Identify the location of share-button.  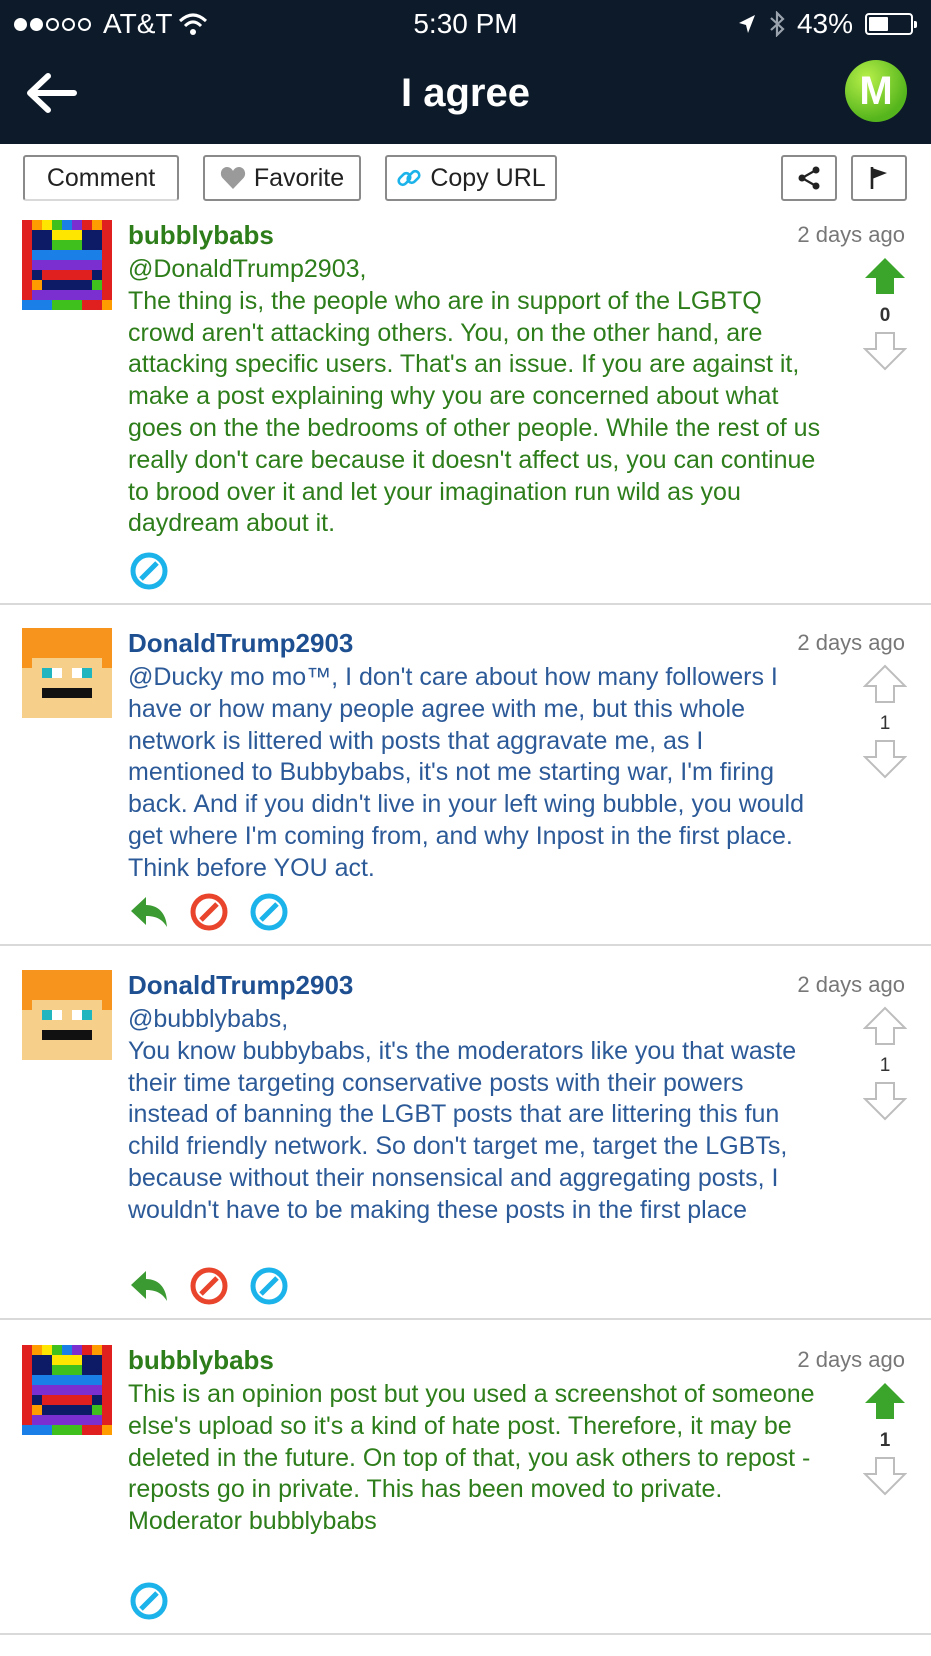
(809, 178).